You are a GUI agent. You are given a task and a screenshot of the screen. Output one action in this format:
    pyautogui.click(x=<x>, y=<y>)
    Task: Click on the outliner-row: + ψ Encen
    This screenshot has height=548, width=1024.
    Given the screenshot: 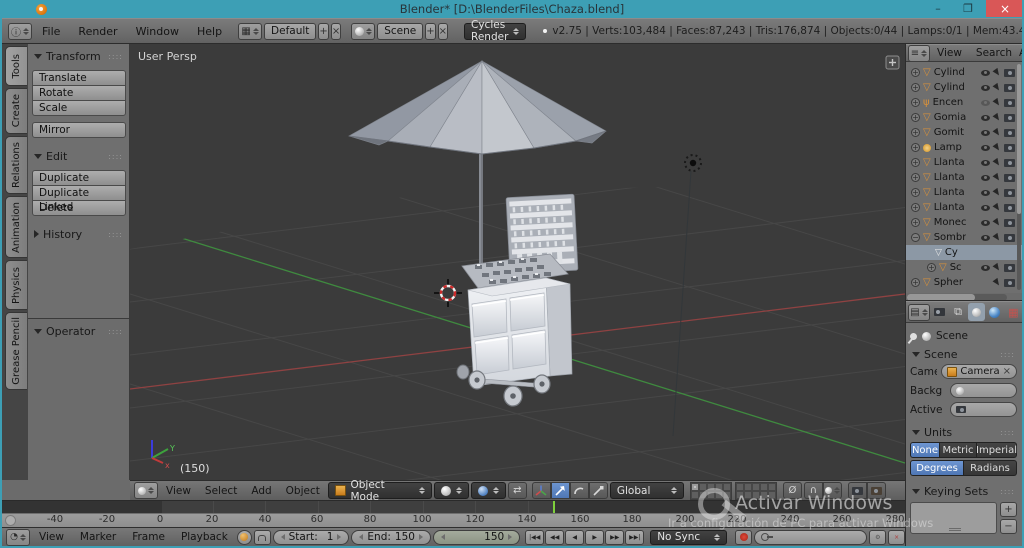 What is the action you would take?
    pyautogui.click(x=963, y=102)
    